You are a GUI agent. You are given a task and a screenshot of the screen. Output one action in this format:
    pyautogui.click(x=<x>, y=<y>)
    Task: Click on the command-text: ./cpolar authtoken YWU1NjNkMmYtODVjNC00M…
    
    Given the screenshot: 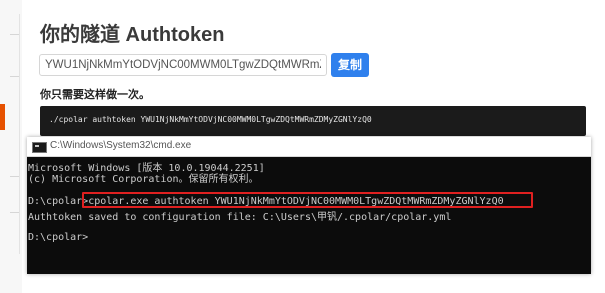 What is the action you would take?
    pyautogui.click(x=210, y=119)
    